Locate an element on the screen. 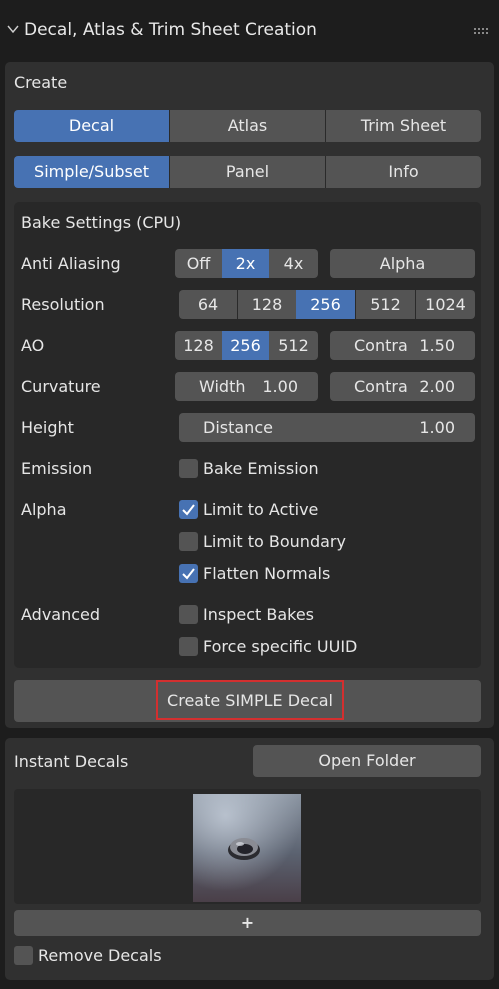 The height and width of the screenshot is (989, 499). tab-decal: Decal is located at coordinates (91, 126).